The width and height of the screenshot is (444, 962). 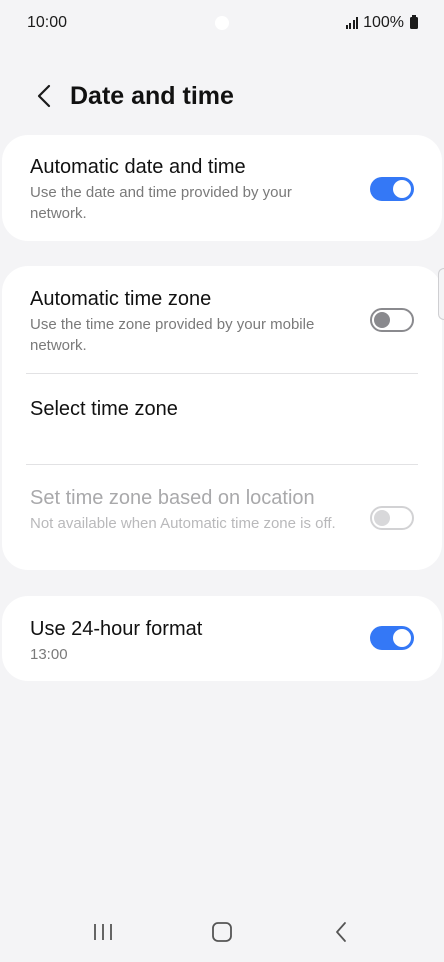 I want to click on recents-button, so click(x=103, y=932).